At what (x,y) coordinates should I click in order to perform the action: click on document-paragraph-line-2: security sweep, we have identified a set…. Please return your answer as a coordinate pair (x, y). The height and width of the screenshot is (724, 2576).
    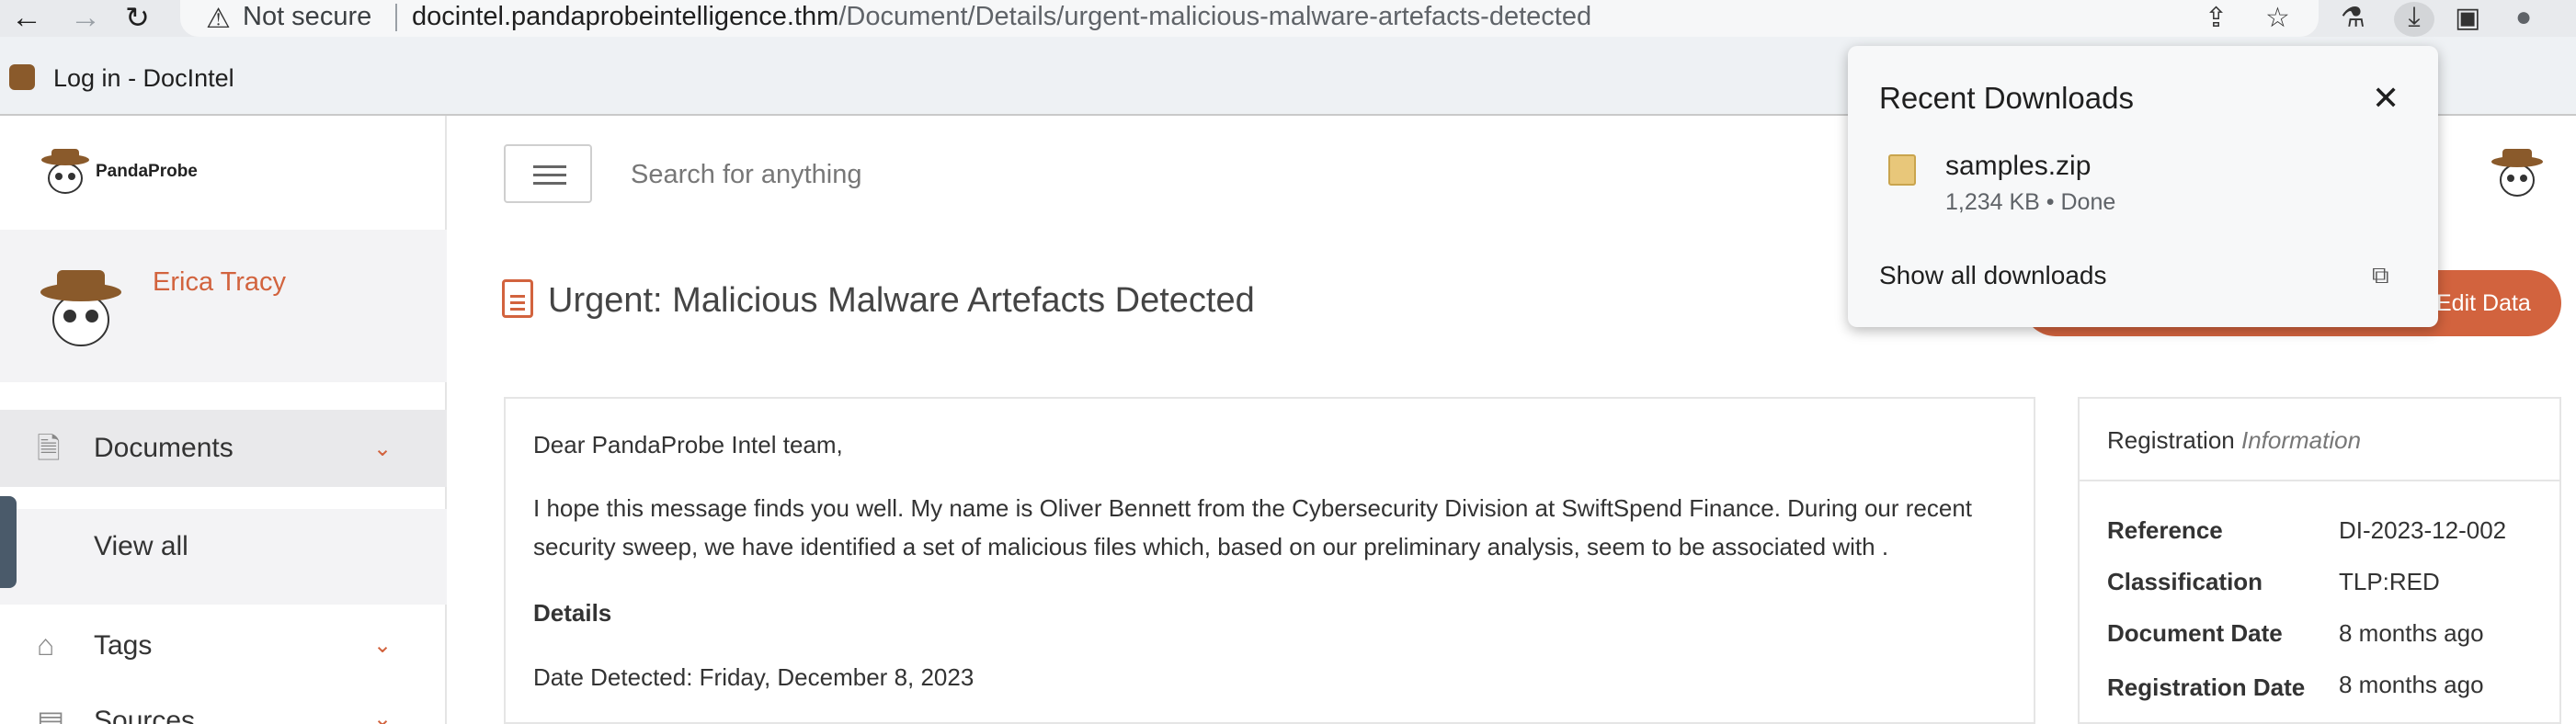
    Looking at the image, I should click on (1211, 546).